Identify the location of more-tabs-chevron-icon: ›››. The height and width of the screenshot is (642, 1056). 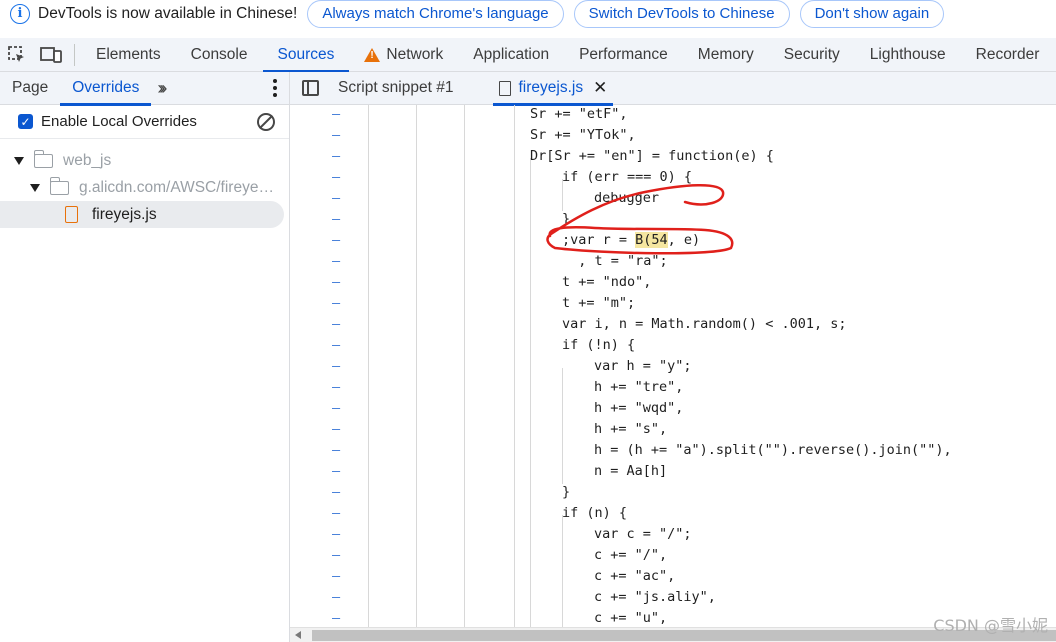
(160, 88).